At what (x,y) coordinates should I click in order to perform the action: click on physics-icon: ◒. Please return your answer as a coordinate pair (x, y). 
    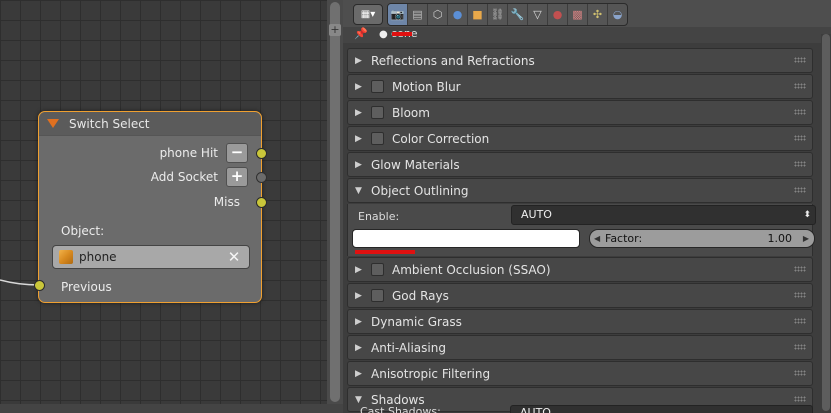
    Looking at the image, I should click on (617, 14).